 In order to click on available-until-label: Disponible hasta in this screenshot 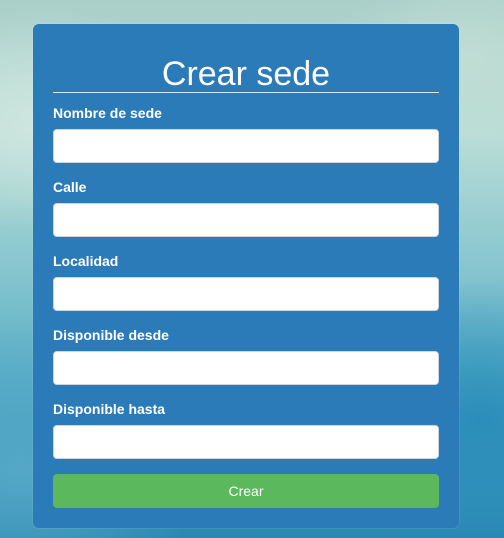, I will do `click(109, 409)`.